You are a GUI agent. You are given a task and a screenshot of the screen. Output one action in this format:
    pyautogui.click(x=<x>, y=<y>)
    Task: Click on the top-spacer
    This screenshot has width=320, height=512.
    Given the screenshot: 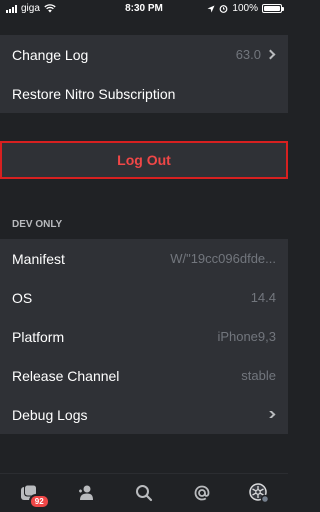 What is the action you would take?
    pyautogui.click(x=144, y=26)
    